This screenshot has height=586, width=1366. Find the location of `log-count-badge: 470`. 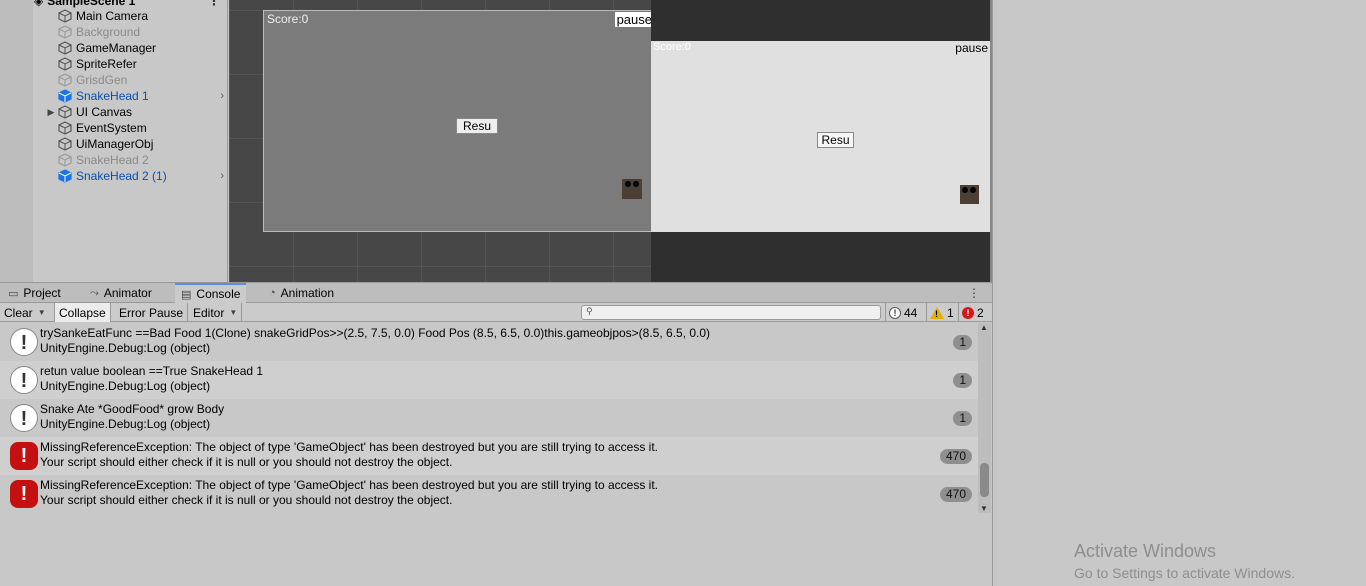

log-count-badge: 470 is located at coordinates (955, 456).